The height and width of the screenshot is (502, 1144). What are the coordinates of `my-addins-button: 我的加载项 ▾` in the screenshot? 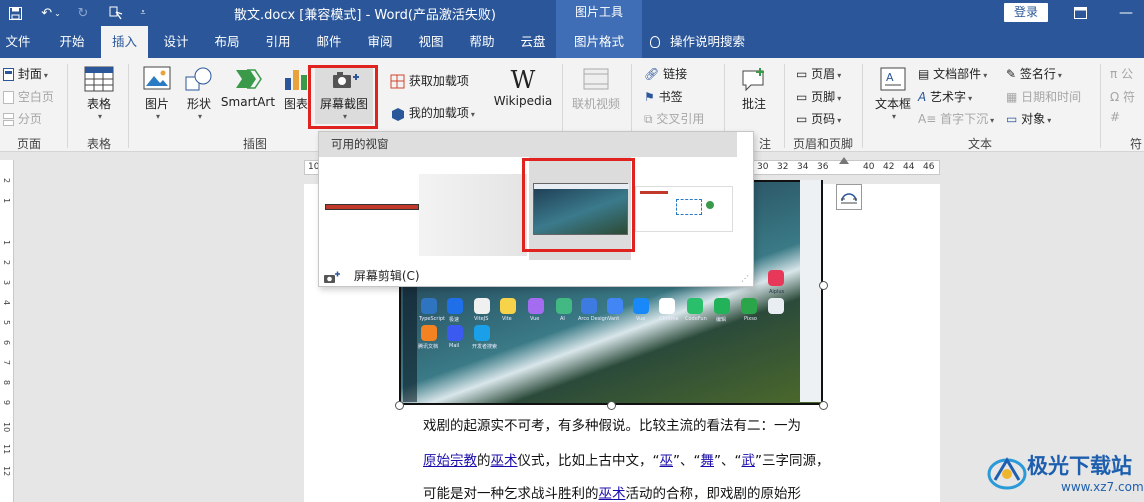 It's located at (432, 112).